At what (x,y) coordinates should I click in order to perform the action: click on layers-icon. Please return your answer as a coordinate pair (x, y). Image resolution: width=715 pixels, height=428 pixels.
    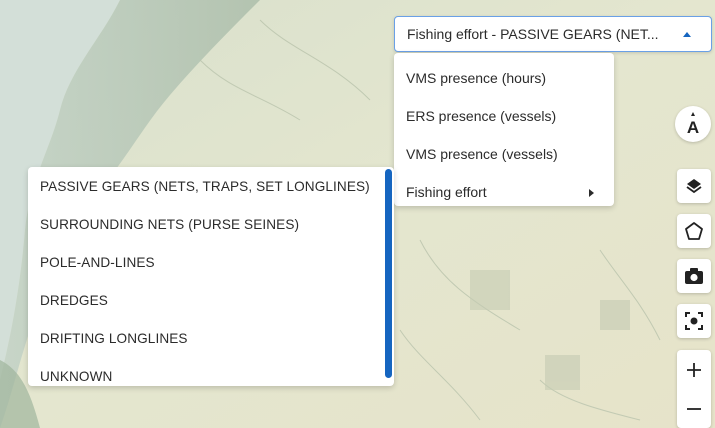
    Looking at the image, I should click on (694, 186).